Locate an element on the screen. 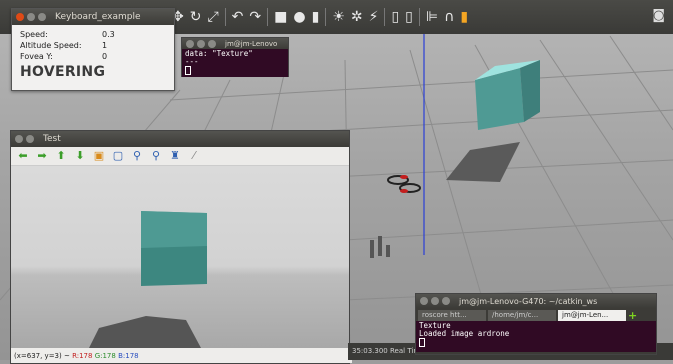 This screenshot has width=673, height=364. brush-icon: ⁄ is located at coordinates (194, 156).